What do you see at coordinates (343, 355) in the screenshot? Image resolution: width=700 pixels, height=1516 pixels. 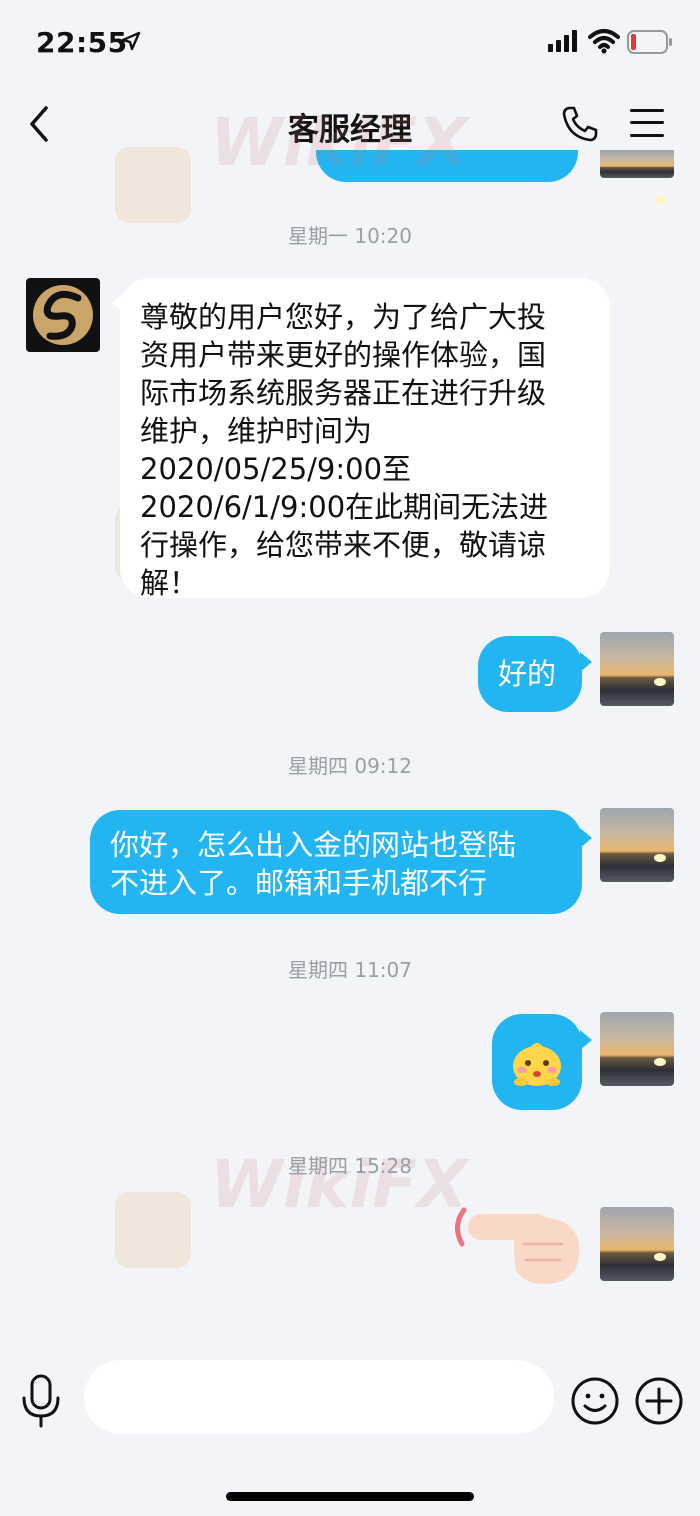 I see `message-line: 资用户带来更好的操作体验，国` at bounding box center [343, 355].